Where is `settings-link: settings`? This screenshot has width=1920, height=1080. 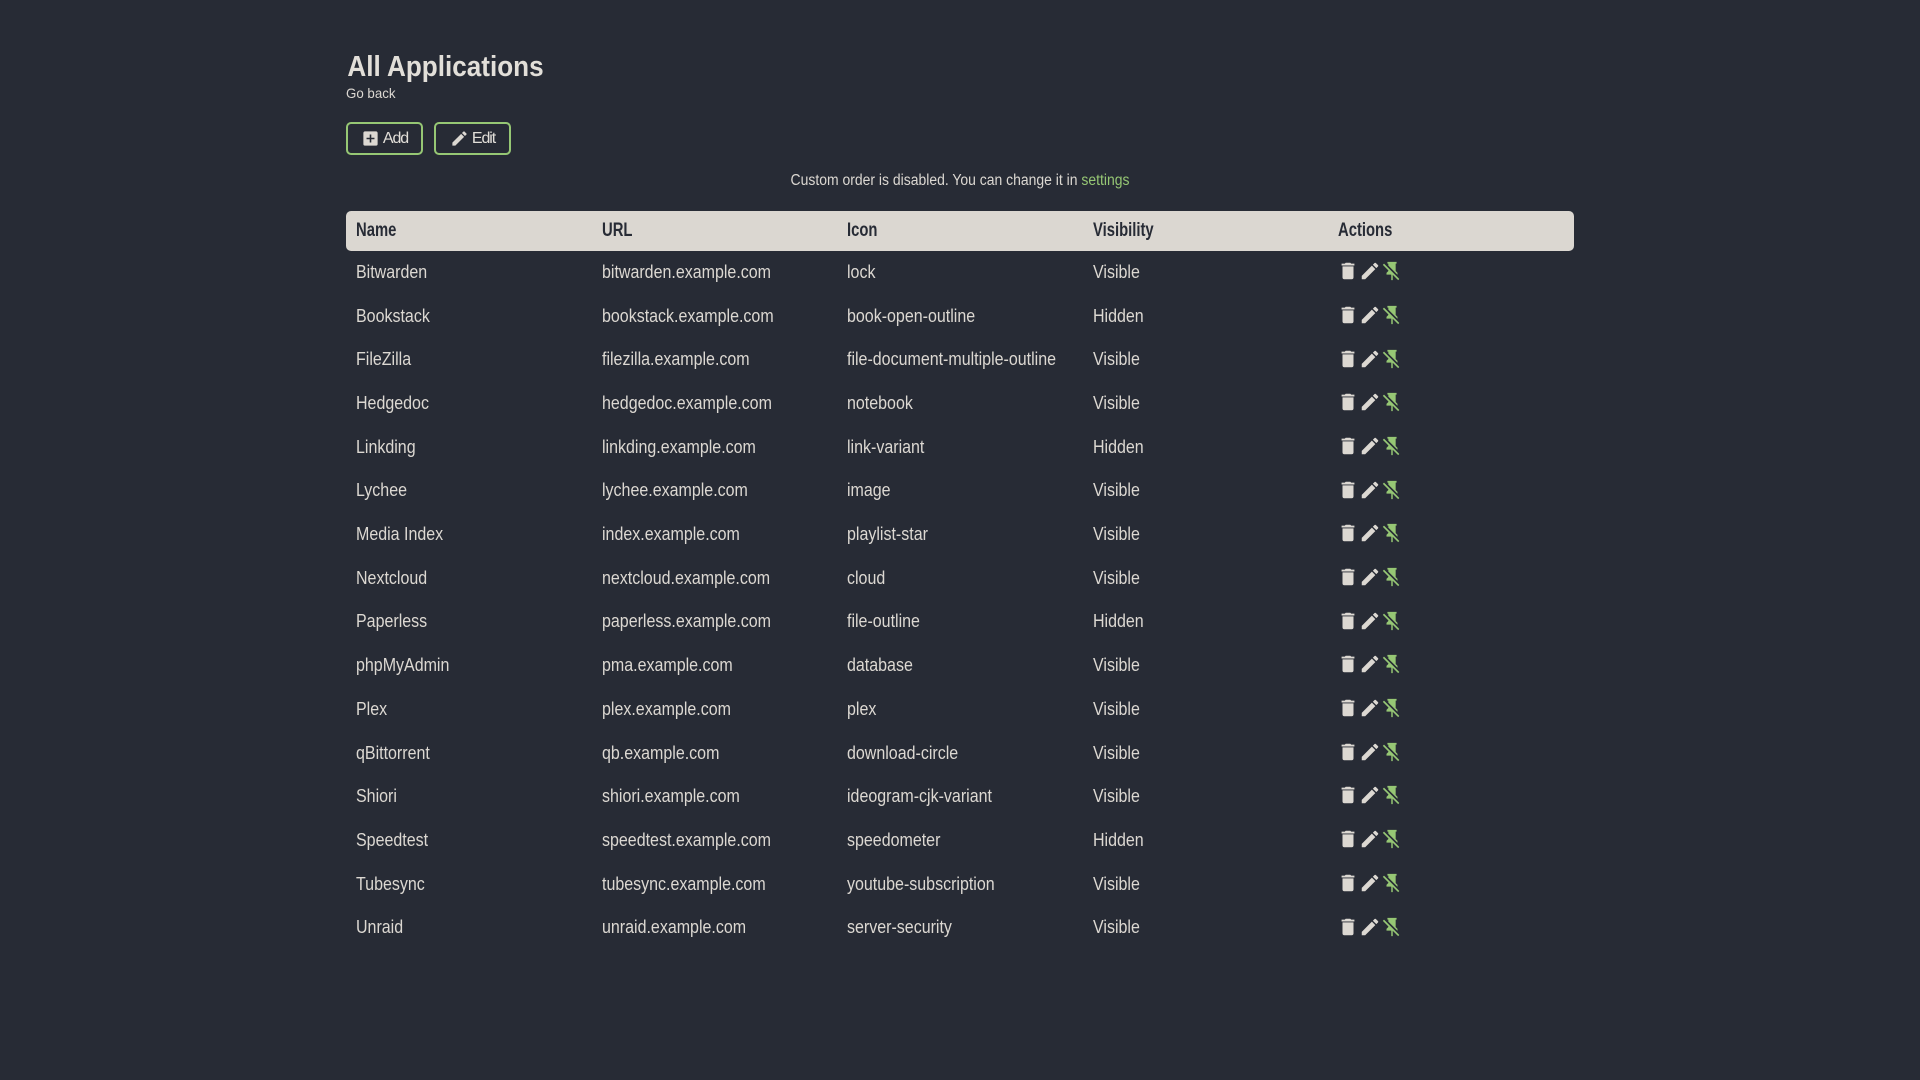 settings-link: settings is located at coordinates (1105, 180).